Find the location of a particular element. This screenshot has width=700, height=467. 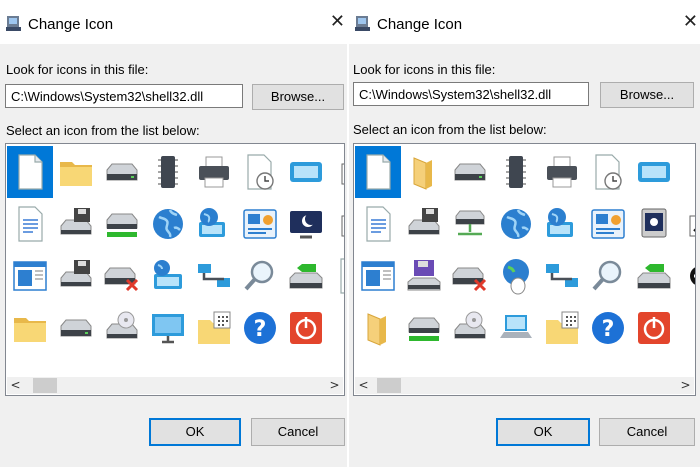

search-icon is located at coordinates (607, 275).